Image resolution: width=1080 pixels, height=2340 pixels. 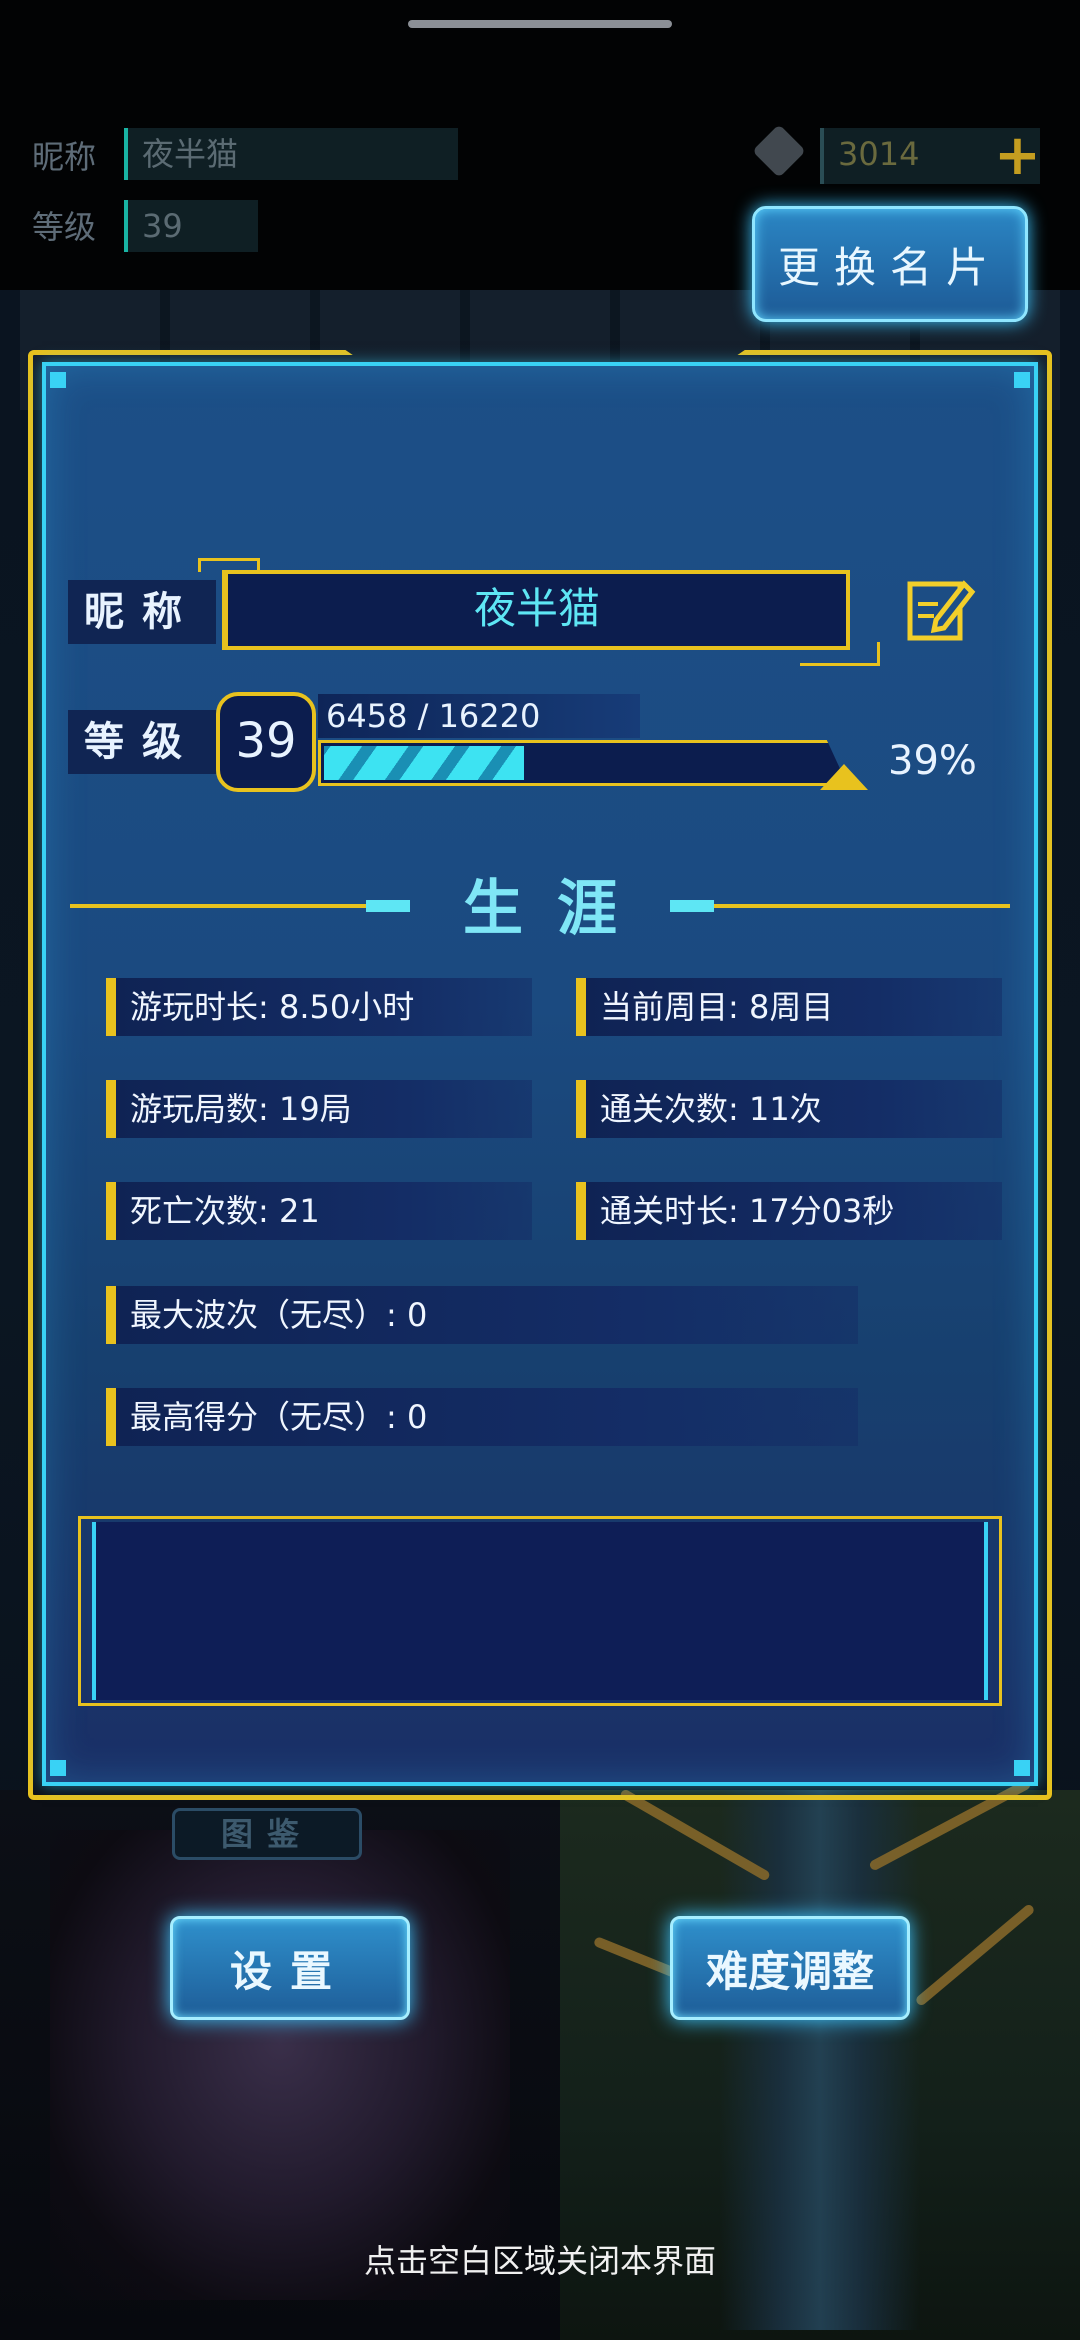 I want to click on change-card-button: 更换名片, so click(x=890, y=264).